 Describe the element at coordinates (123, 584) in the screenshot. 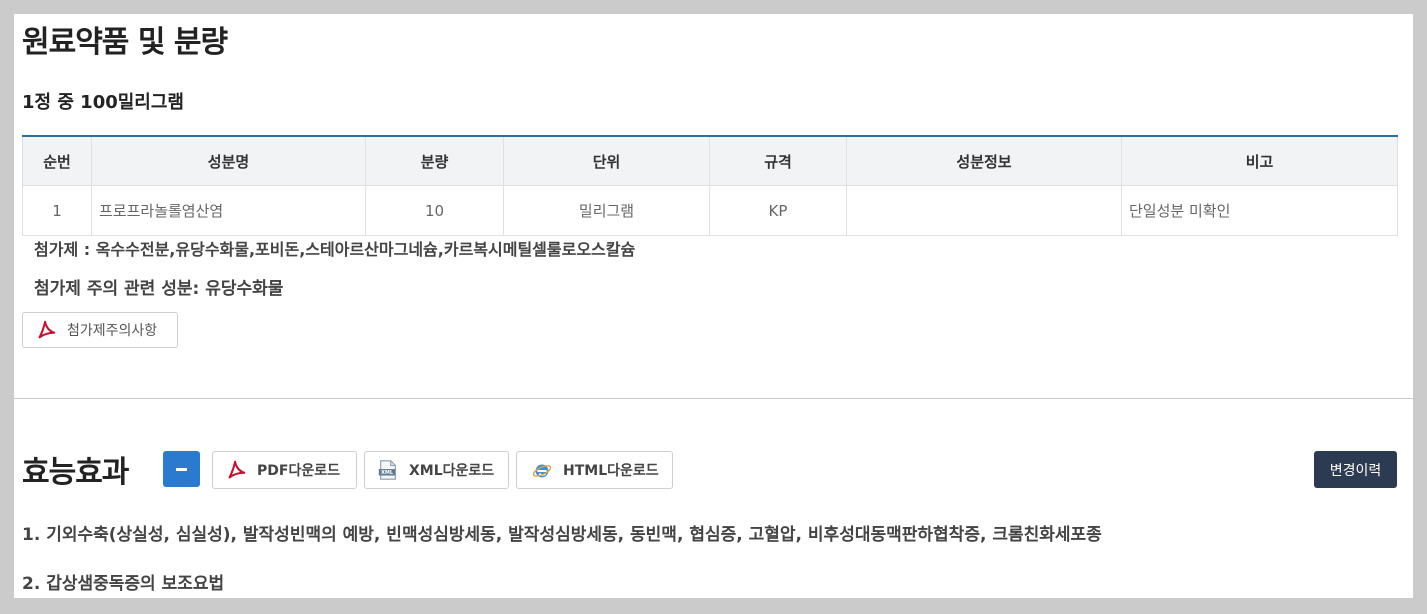

I see `efficacy-item-2: 2. 갑상샘중독증의 보조요법` at that location.